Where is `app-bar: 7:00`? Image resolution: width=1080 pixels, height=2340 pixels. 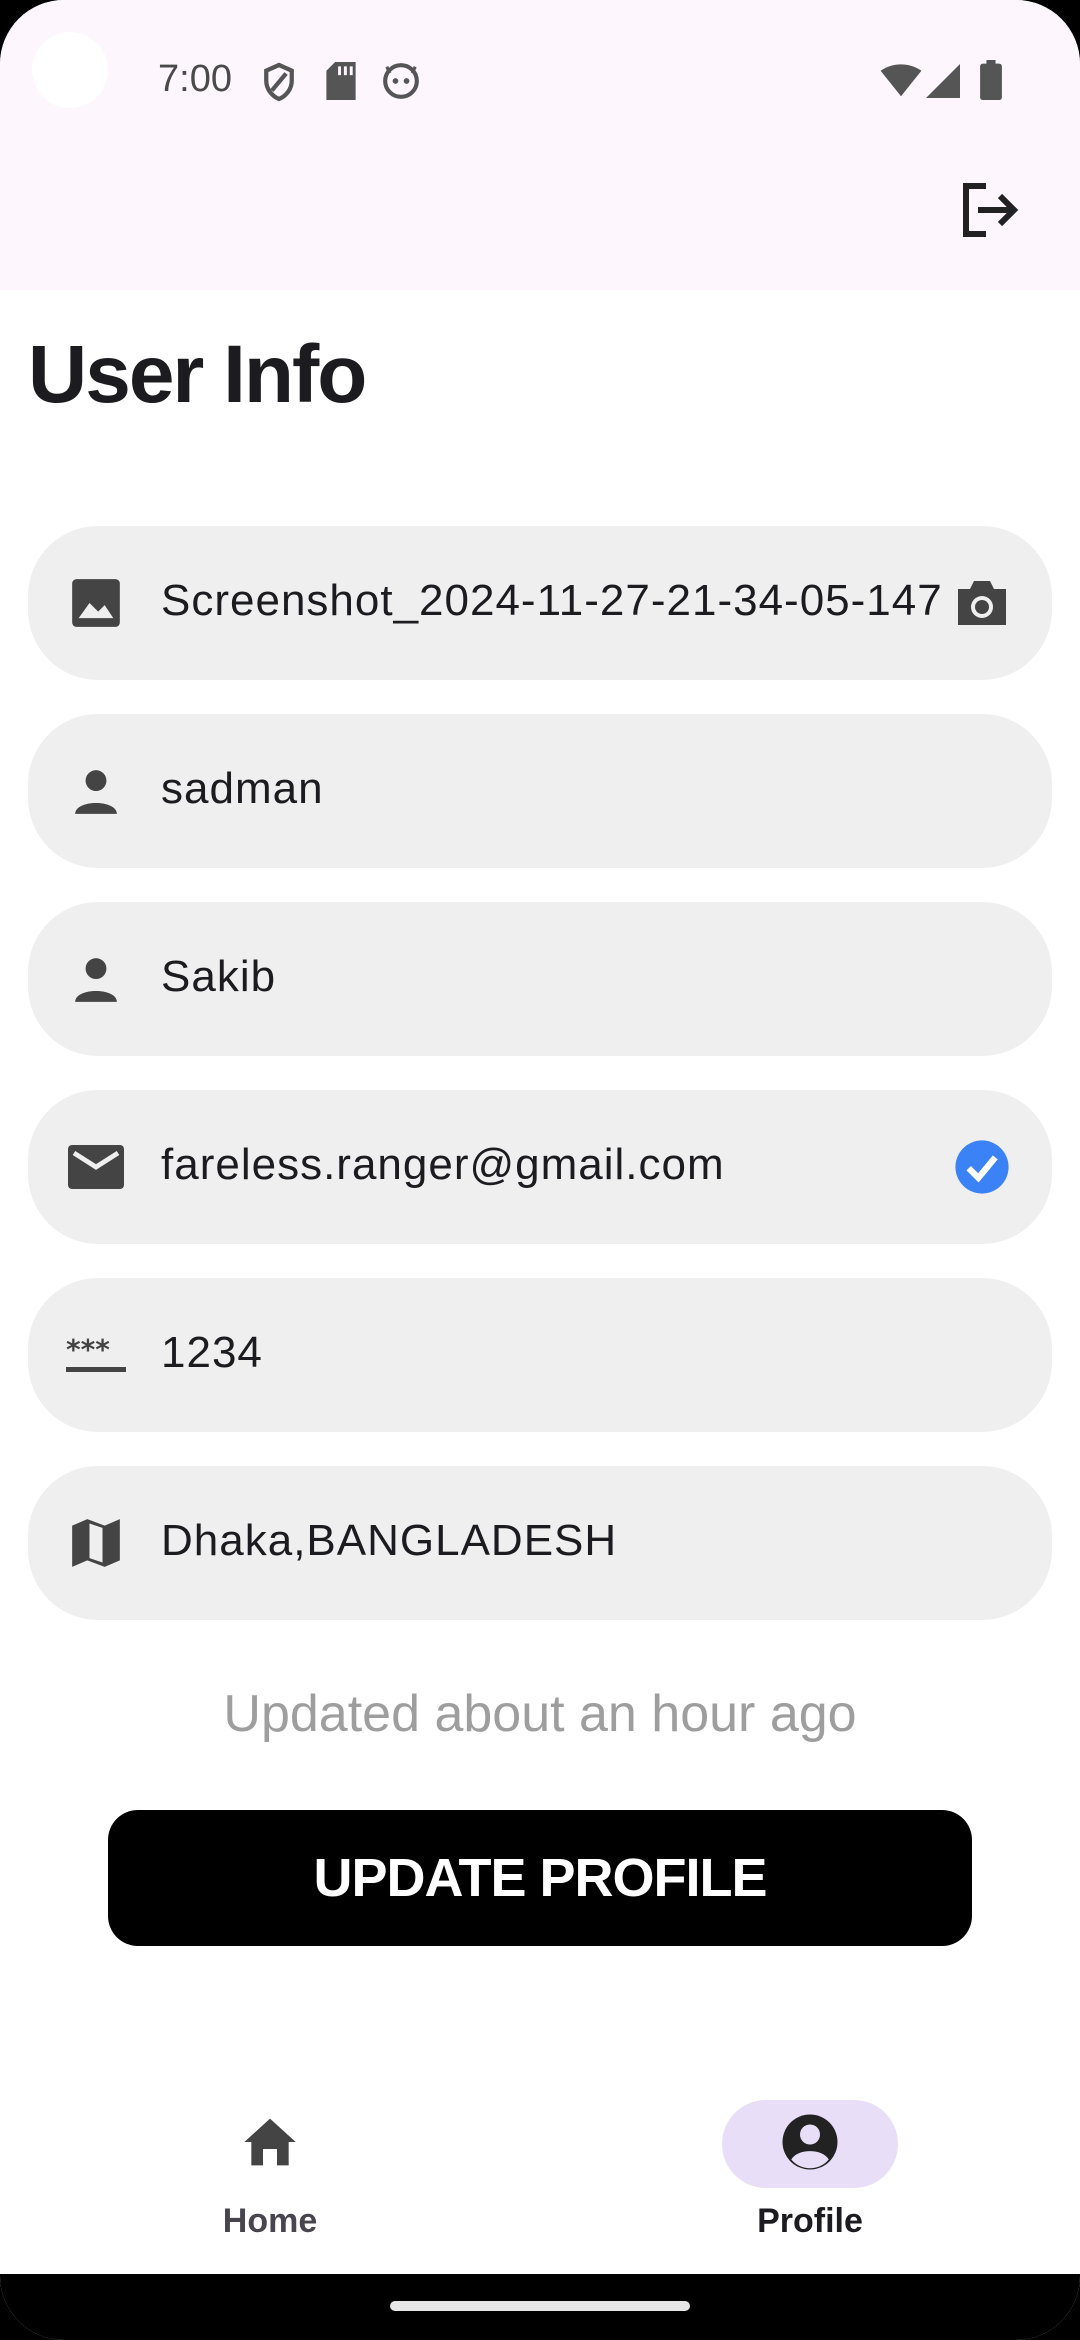
app-bar: 7:00 is located at coordinates (540, 145).